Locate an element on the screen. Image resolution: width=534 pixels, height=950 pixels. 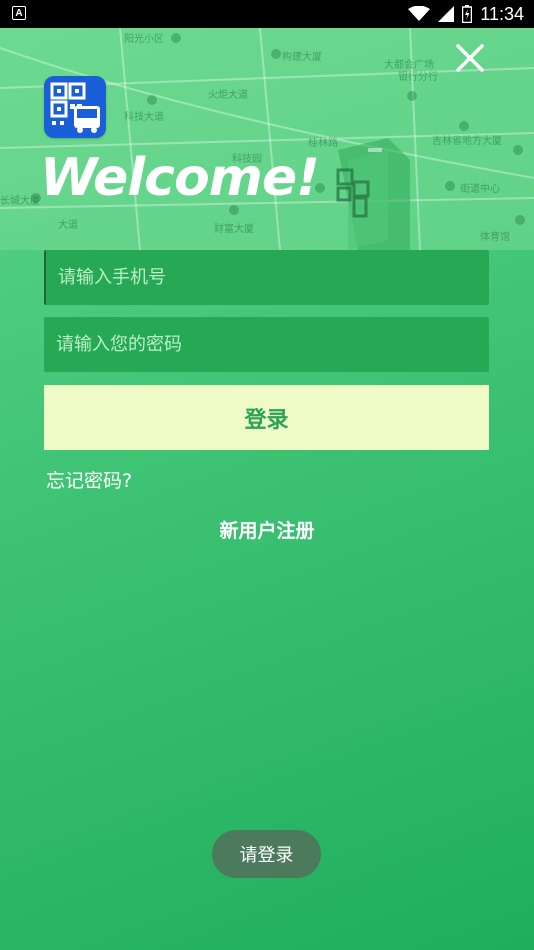
map-label: 科技大道 is located at coordinates (144, 117).